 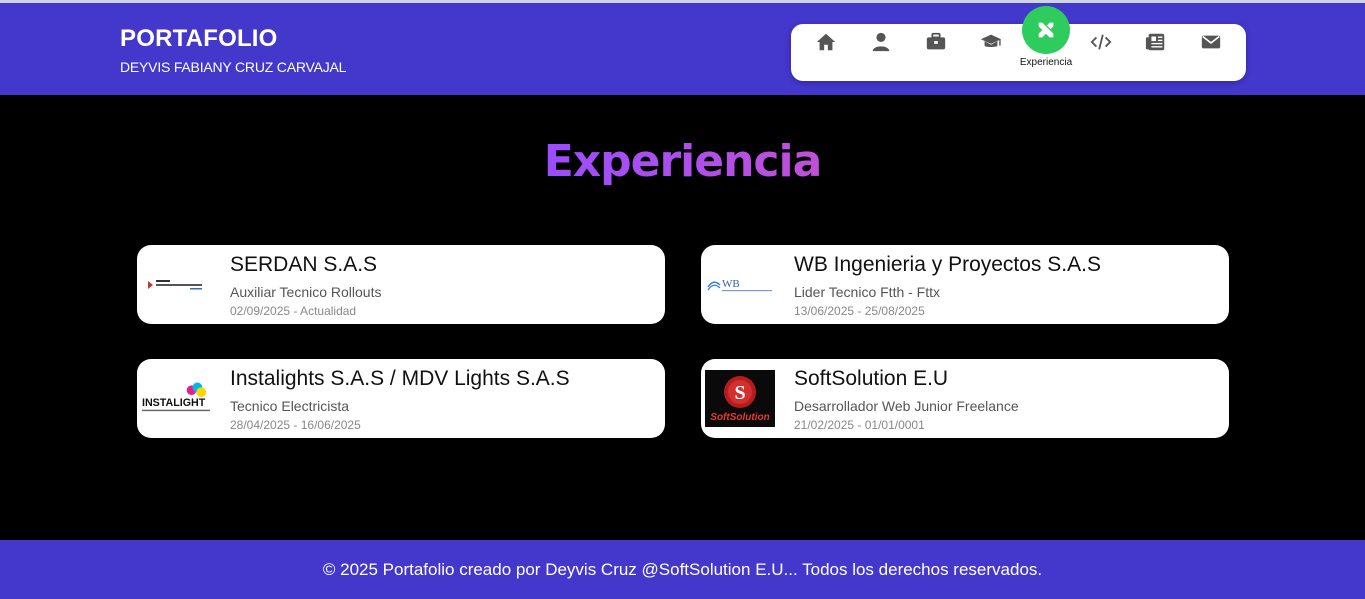 What do you see at coordinates (906, 406) in the screenshot?
I see `job-role: Desarrollador Web Junior Freelance` at bounding box center [906, 406].